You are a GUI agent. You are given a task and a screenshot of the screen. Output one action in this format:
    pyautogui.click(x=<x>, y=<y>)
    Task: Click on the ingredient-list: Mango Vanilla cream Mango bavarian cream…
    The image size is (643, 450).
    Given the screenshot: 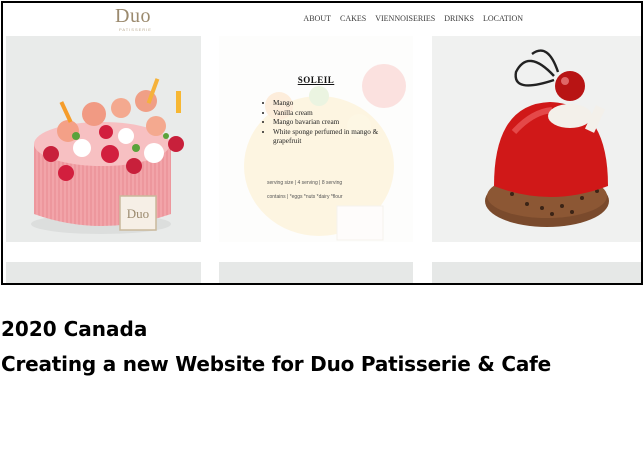 What is the action you would take?
    pyautogui.click(x=334, y=123)
    